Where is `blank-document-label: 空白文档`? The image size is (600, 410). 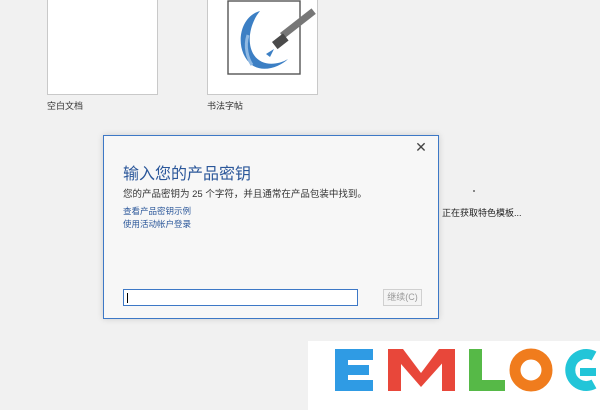
blank-document-label: 空白文档 is located at coordinates (65, 106).